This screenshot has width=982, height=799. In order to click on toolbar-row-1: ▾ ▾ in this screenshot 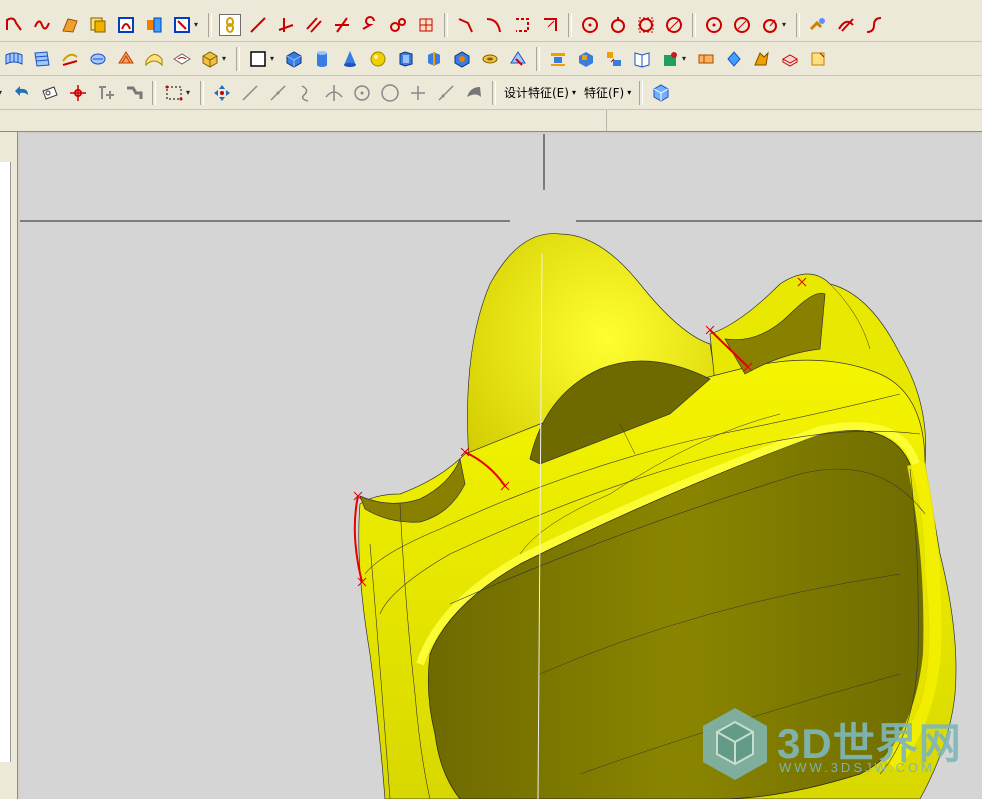, I will do `click(491, 25)`.